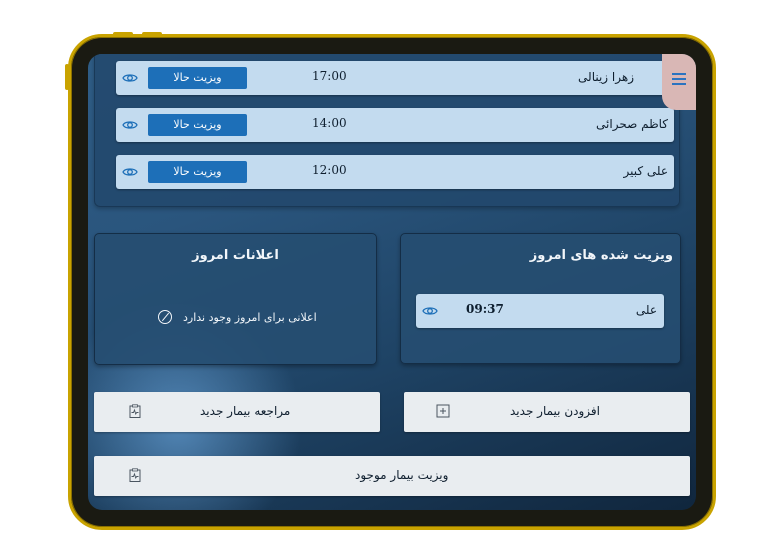 This screenshot has height=560, width=780. Describe the element at coordinates (645, 171) in the screenshot. I see `patient-name: علی کبیر` at that location.